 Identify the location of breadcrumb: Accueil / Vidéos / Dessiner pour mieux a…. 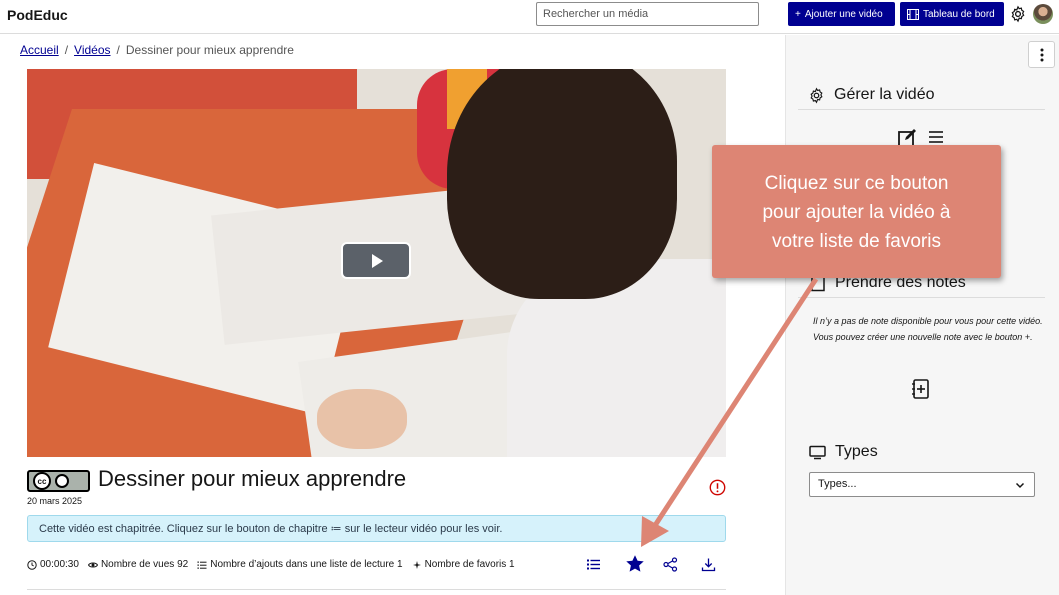
(157, 50).